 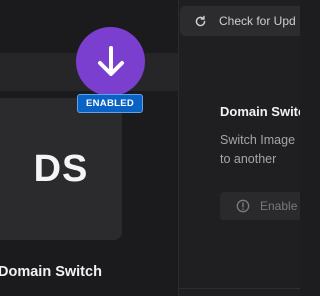 What do you see at coordinates (258, 140) in the screenshot?
I see `details-description-line1: Switch Image` at bounding box center [258, 140].